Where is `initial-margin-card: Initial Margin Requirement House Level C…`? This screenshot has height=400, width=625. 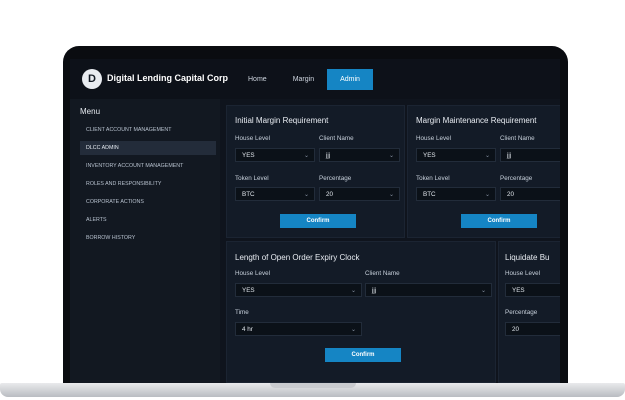 initial-margin-card: Initial Margin Requirement House Level C… is located at coordinates (315, 171).